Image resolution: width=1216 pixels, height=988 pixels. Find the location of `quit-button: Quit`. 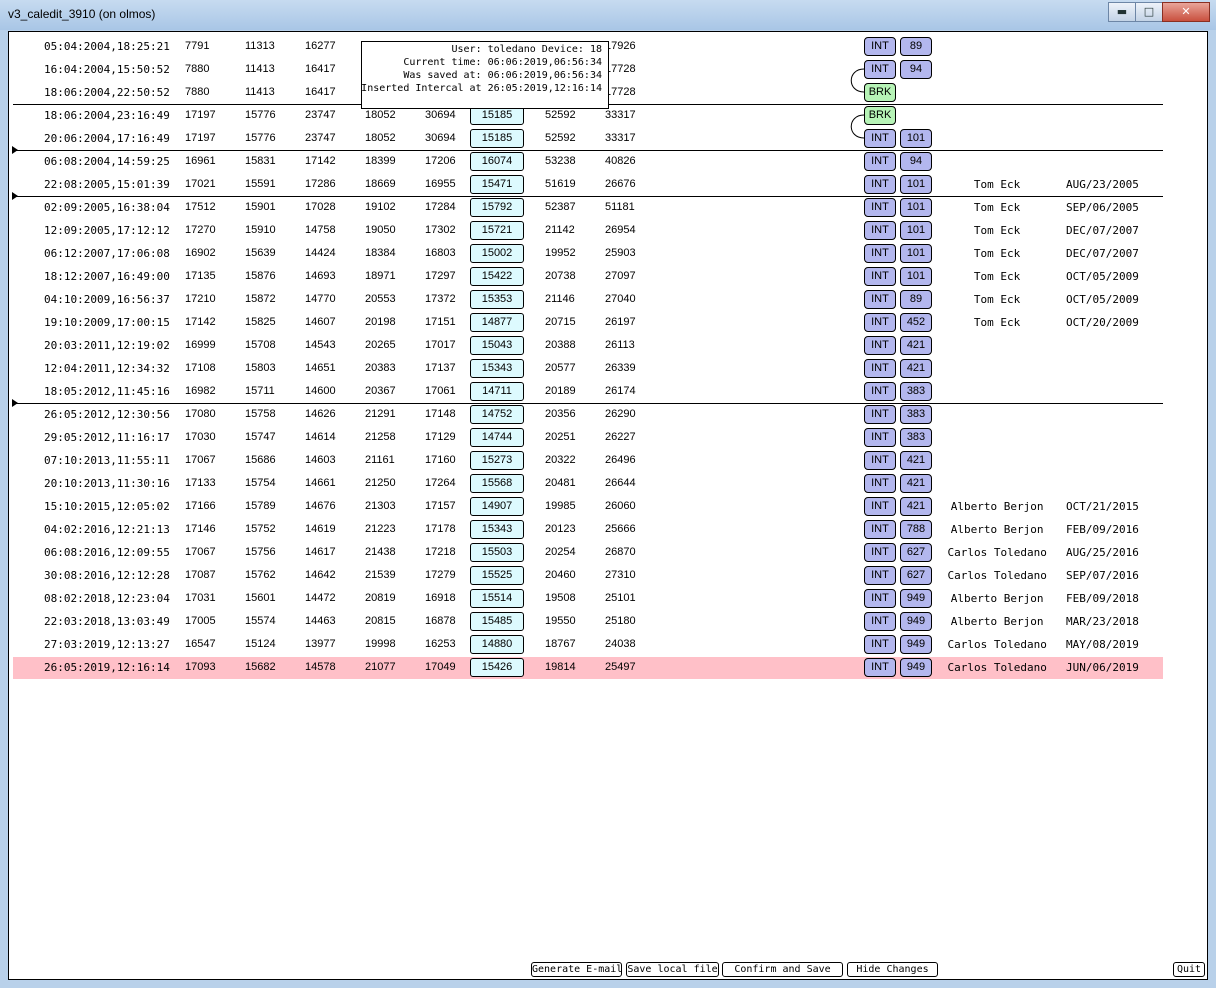

quit-button: Quit is located at coordinates (1189, 969).